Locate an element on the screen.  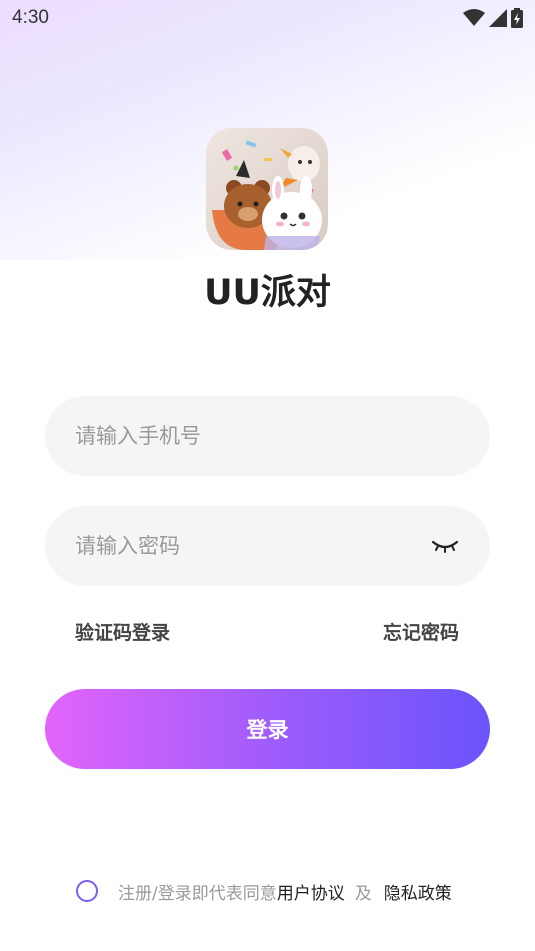
agreement-row: 注册/登录即代表同意 用户协议 及 隐私政策 is located at coordinates (264, 891).